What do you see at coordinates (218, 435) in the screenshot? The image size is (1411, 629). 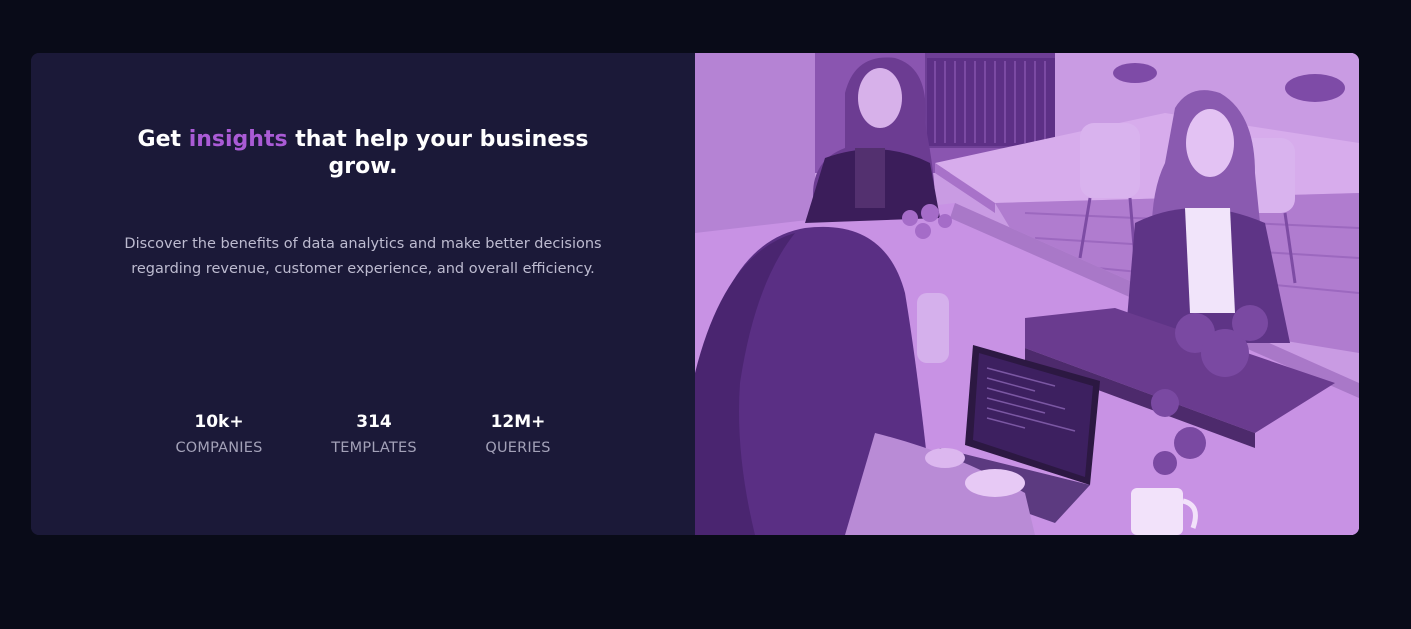 I see `stat-companies: 10k+ COMPANIES` at bounding box center [218, 435].